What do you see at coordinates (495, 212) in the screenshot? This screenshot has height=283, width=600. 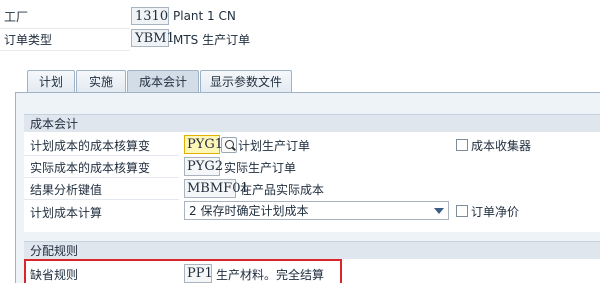 I see `net-price-label: 订单净价` at bounding box center [495, 212].